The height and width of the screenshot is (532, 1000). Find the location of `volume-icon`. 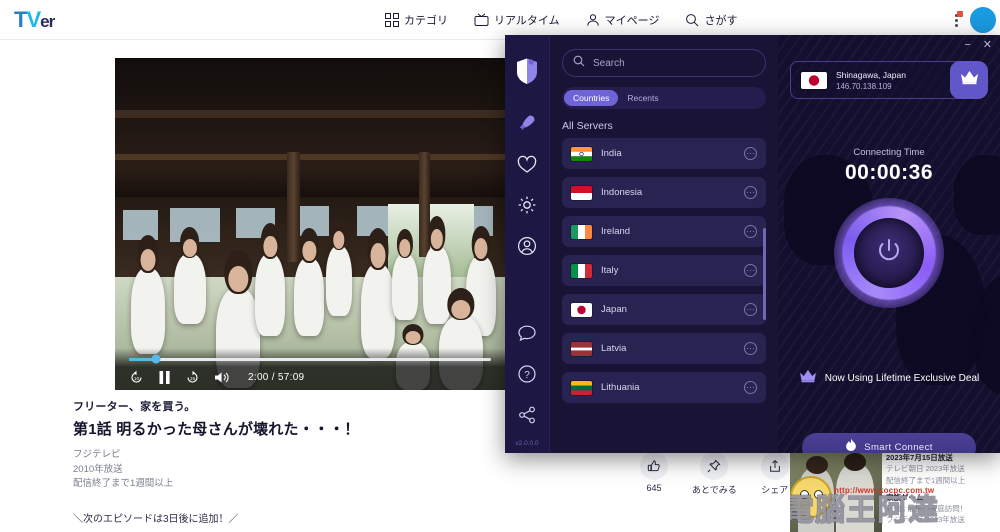

volume-icon is located at coordinates (222, 377).